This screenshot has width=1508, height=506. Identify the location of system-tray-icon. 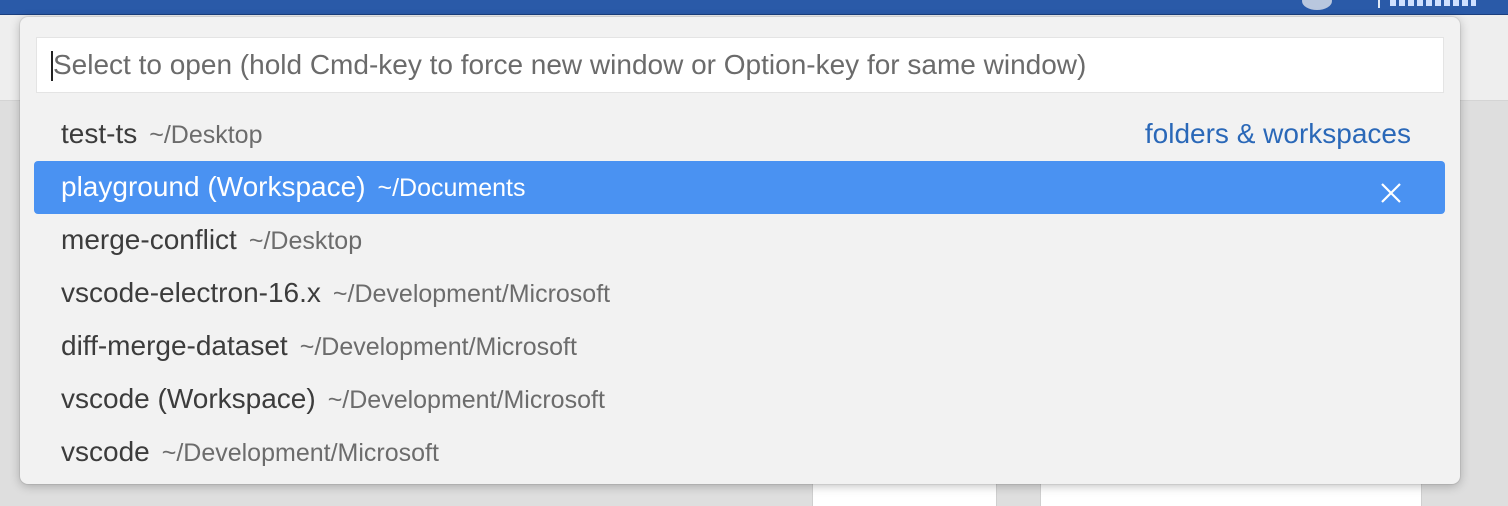
(1317, 5).